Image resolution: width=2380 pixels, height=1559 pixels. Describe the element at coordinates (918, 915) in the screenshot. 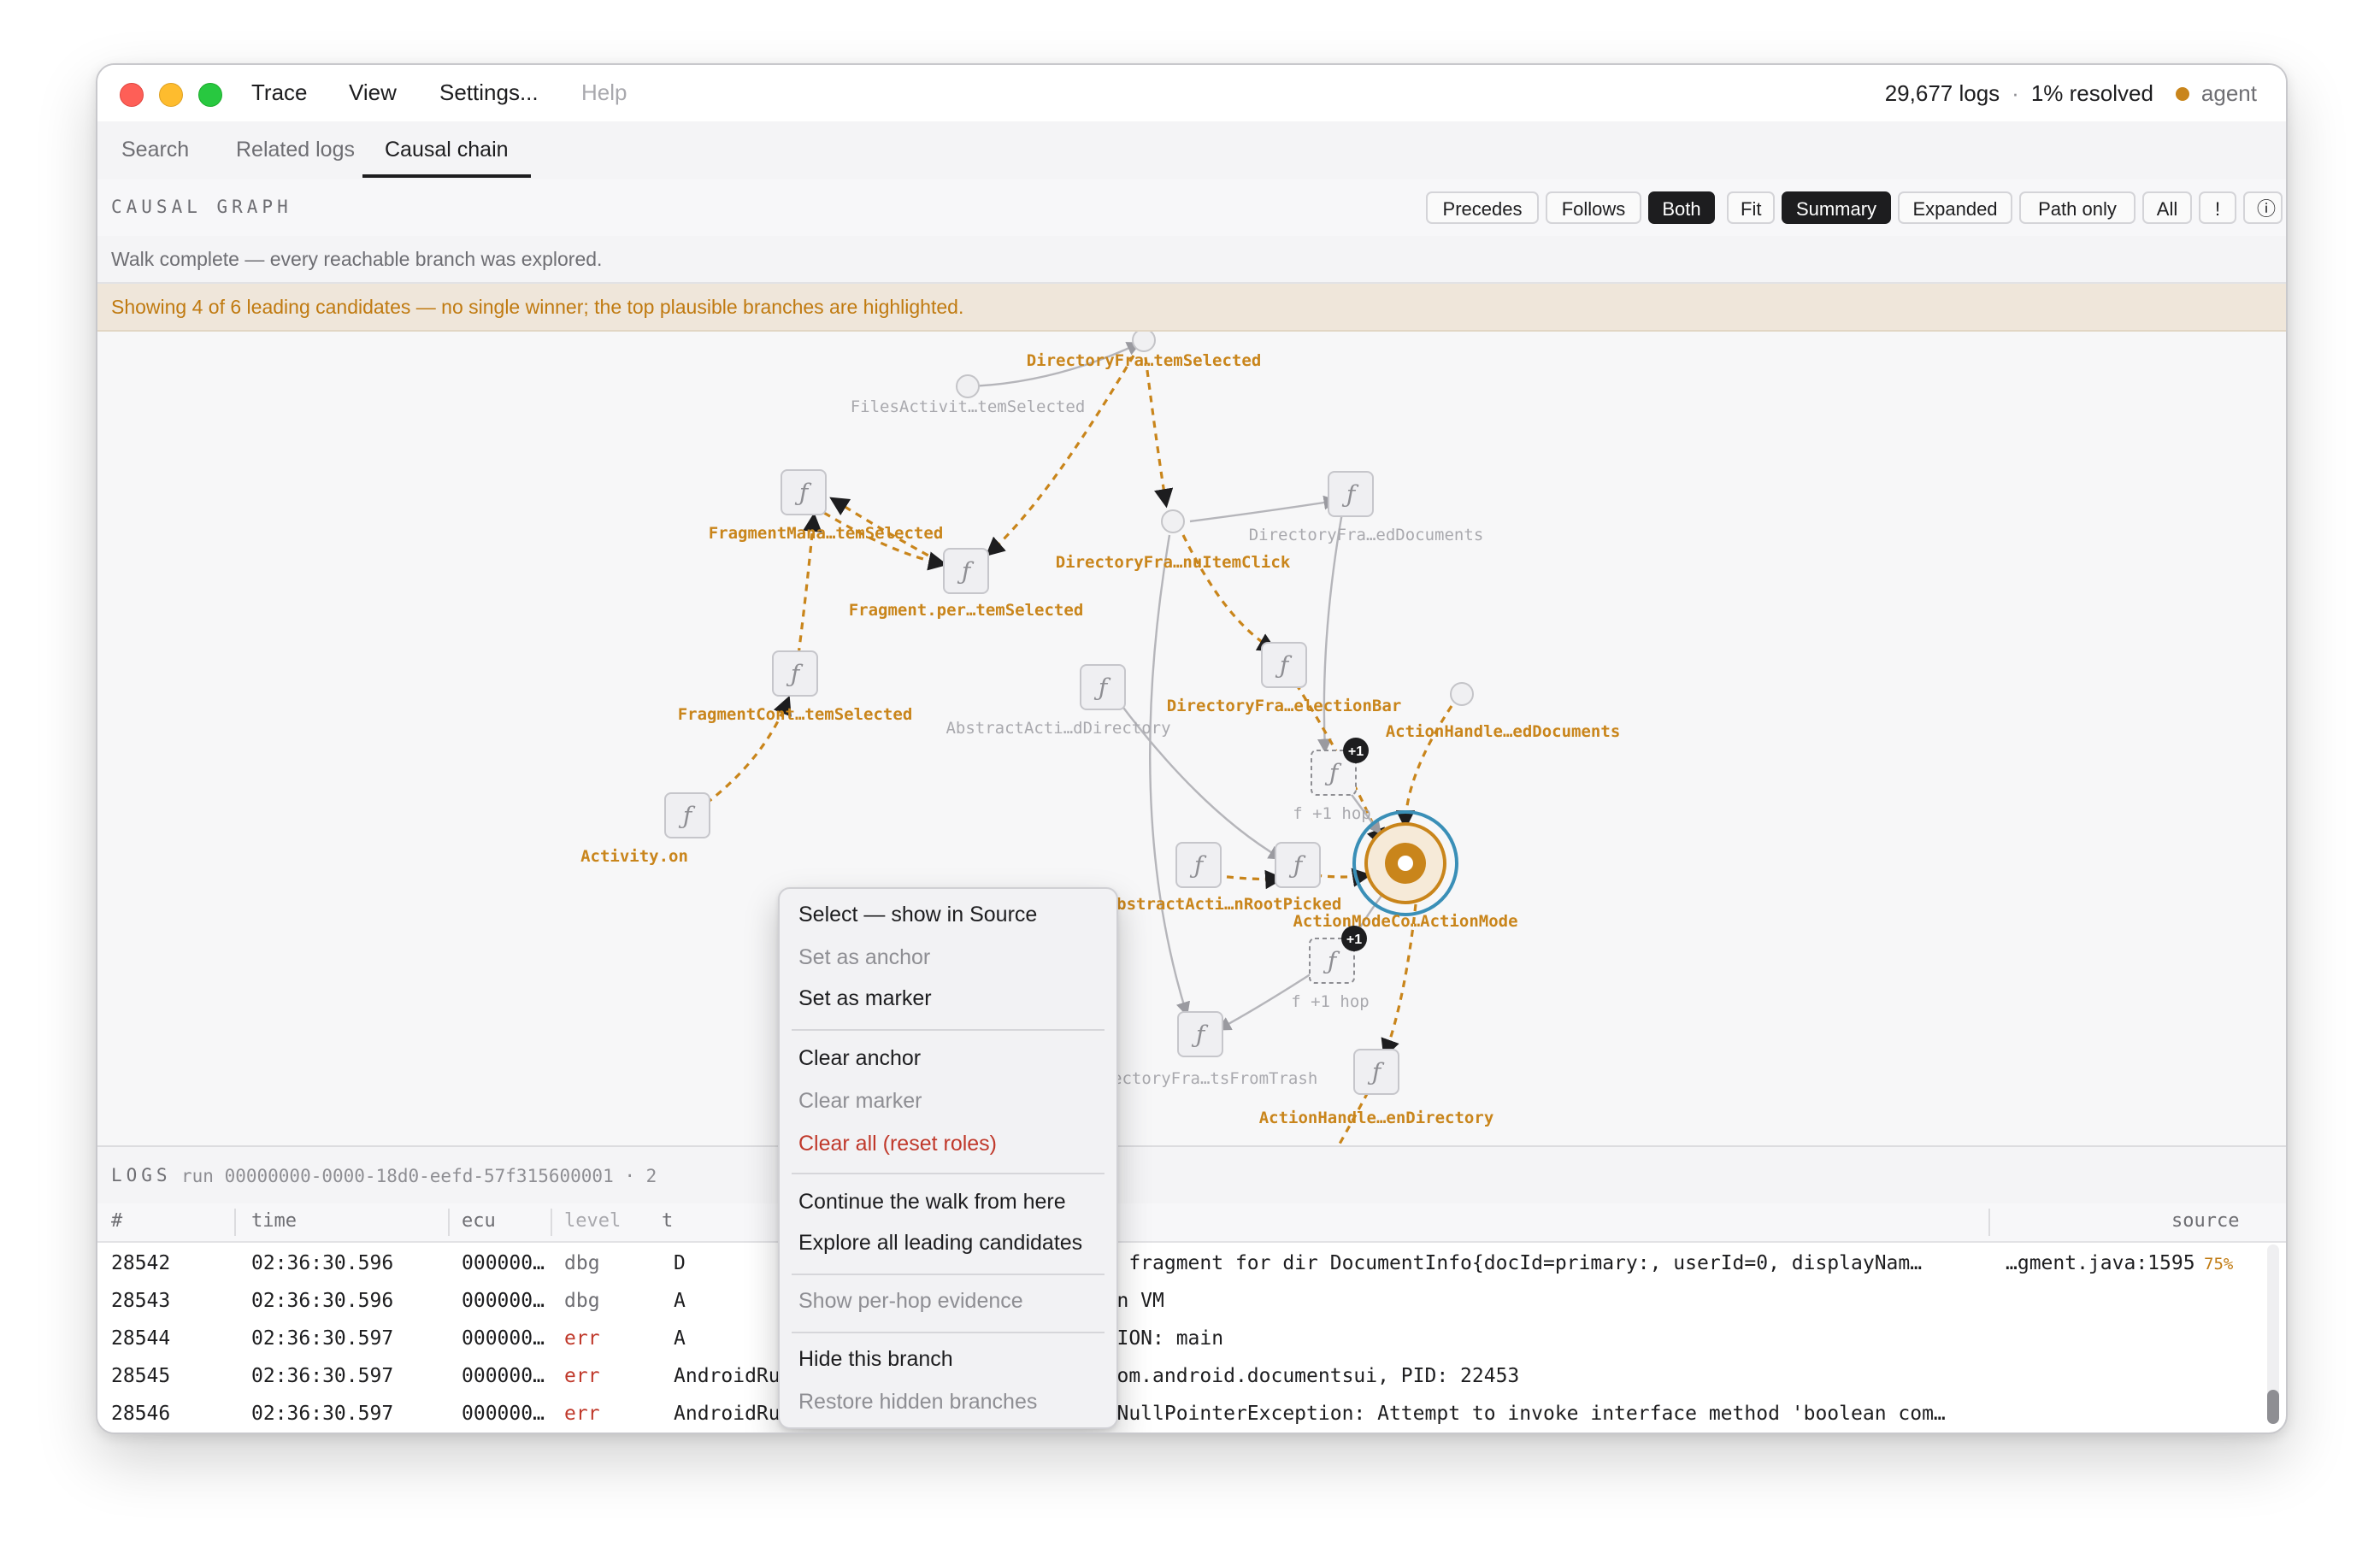

I see `menu-item-select-show-in-source: Select — show in Source` at that location.